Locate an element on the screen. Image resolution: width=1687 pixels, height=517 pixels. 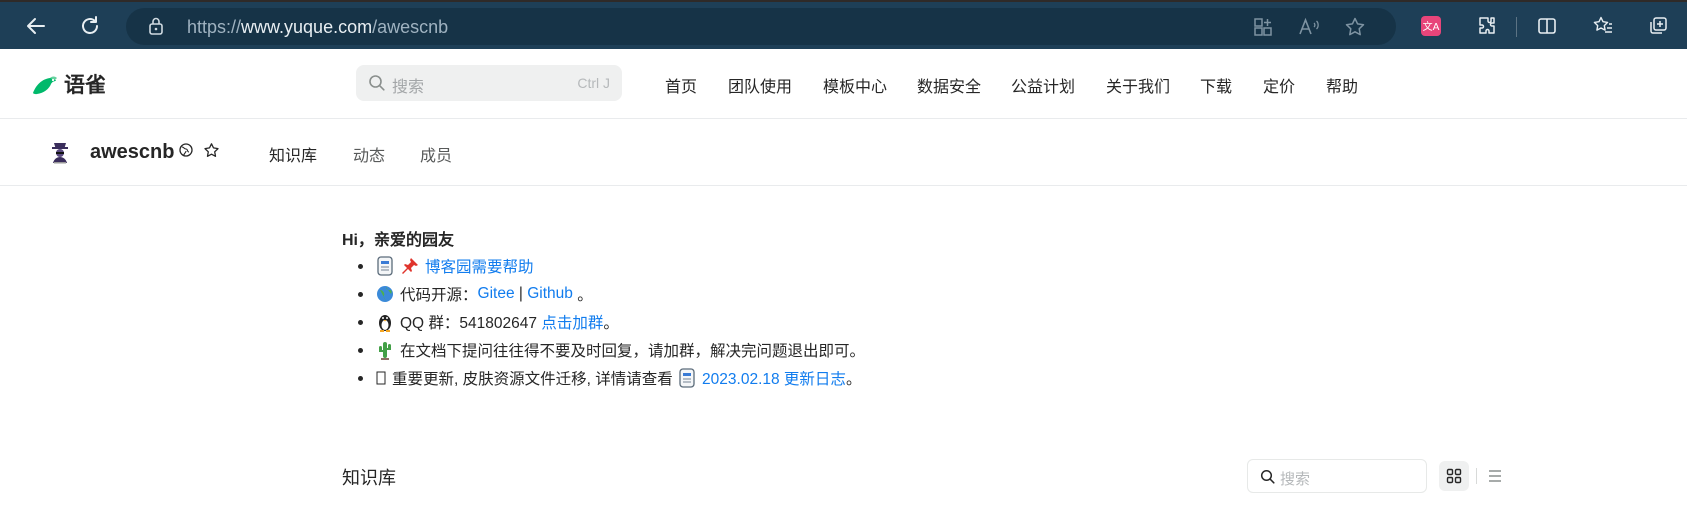
list-item: QQ 群：541802647 点击加群 。 is located at coordinates (488, 322).